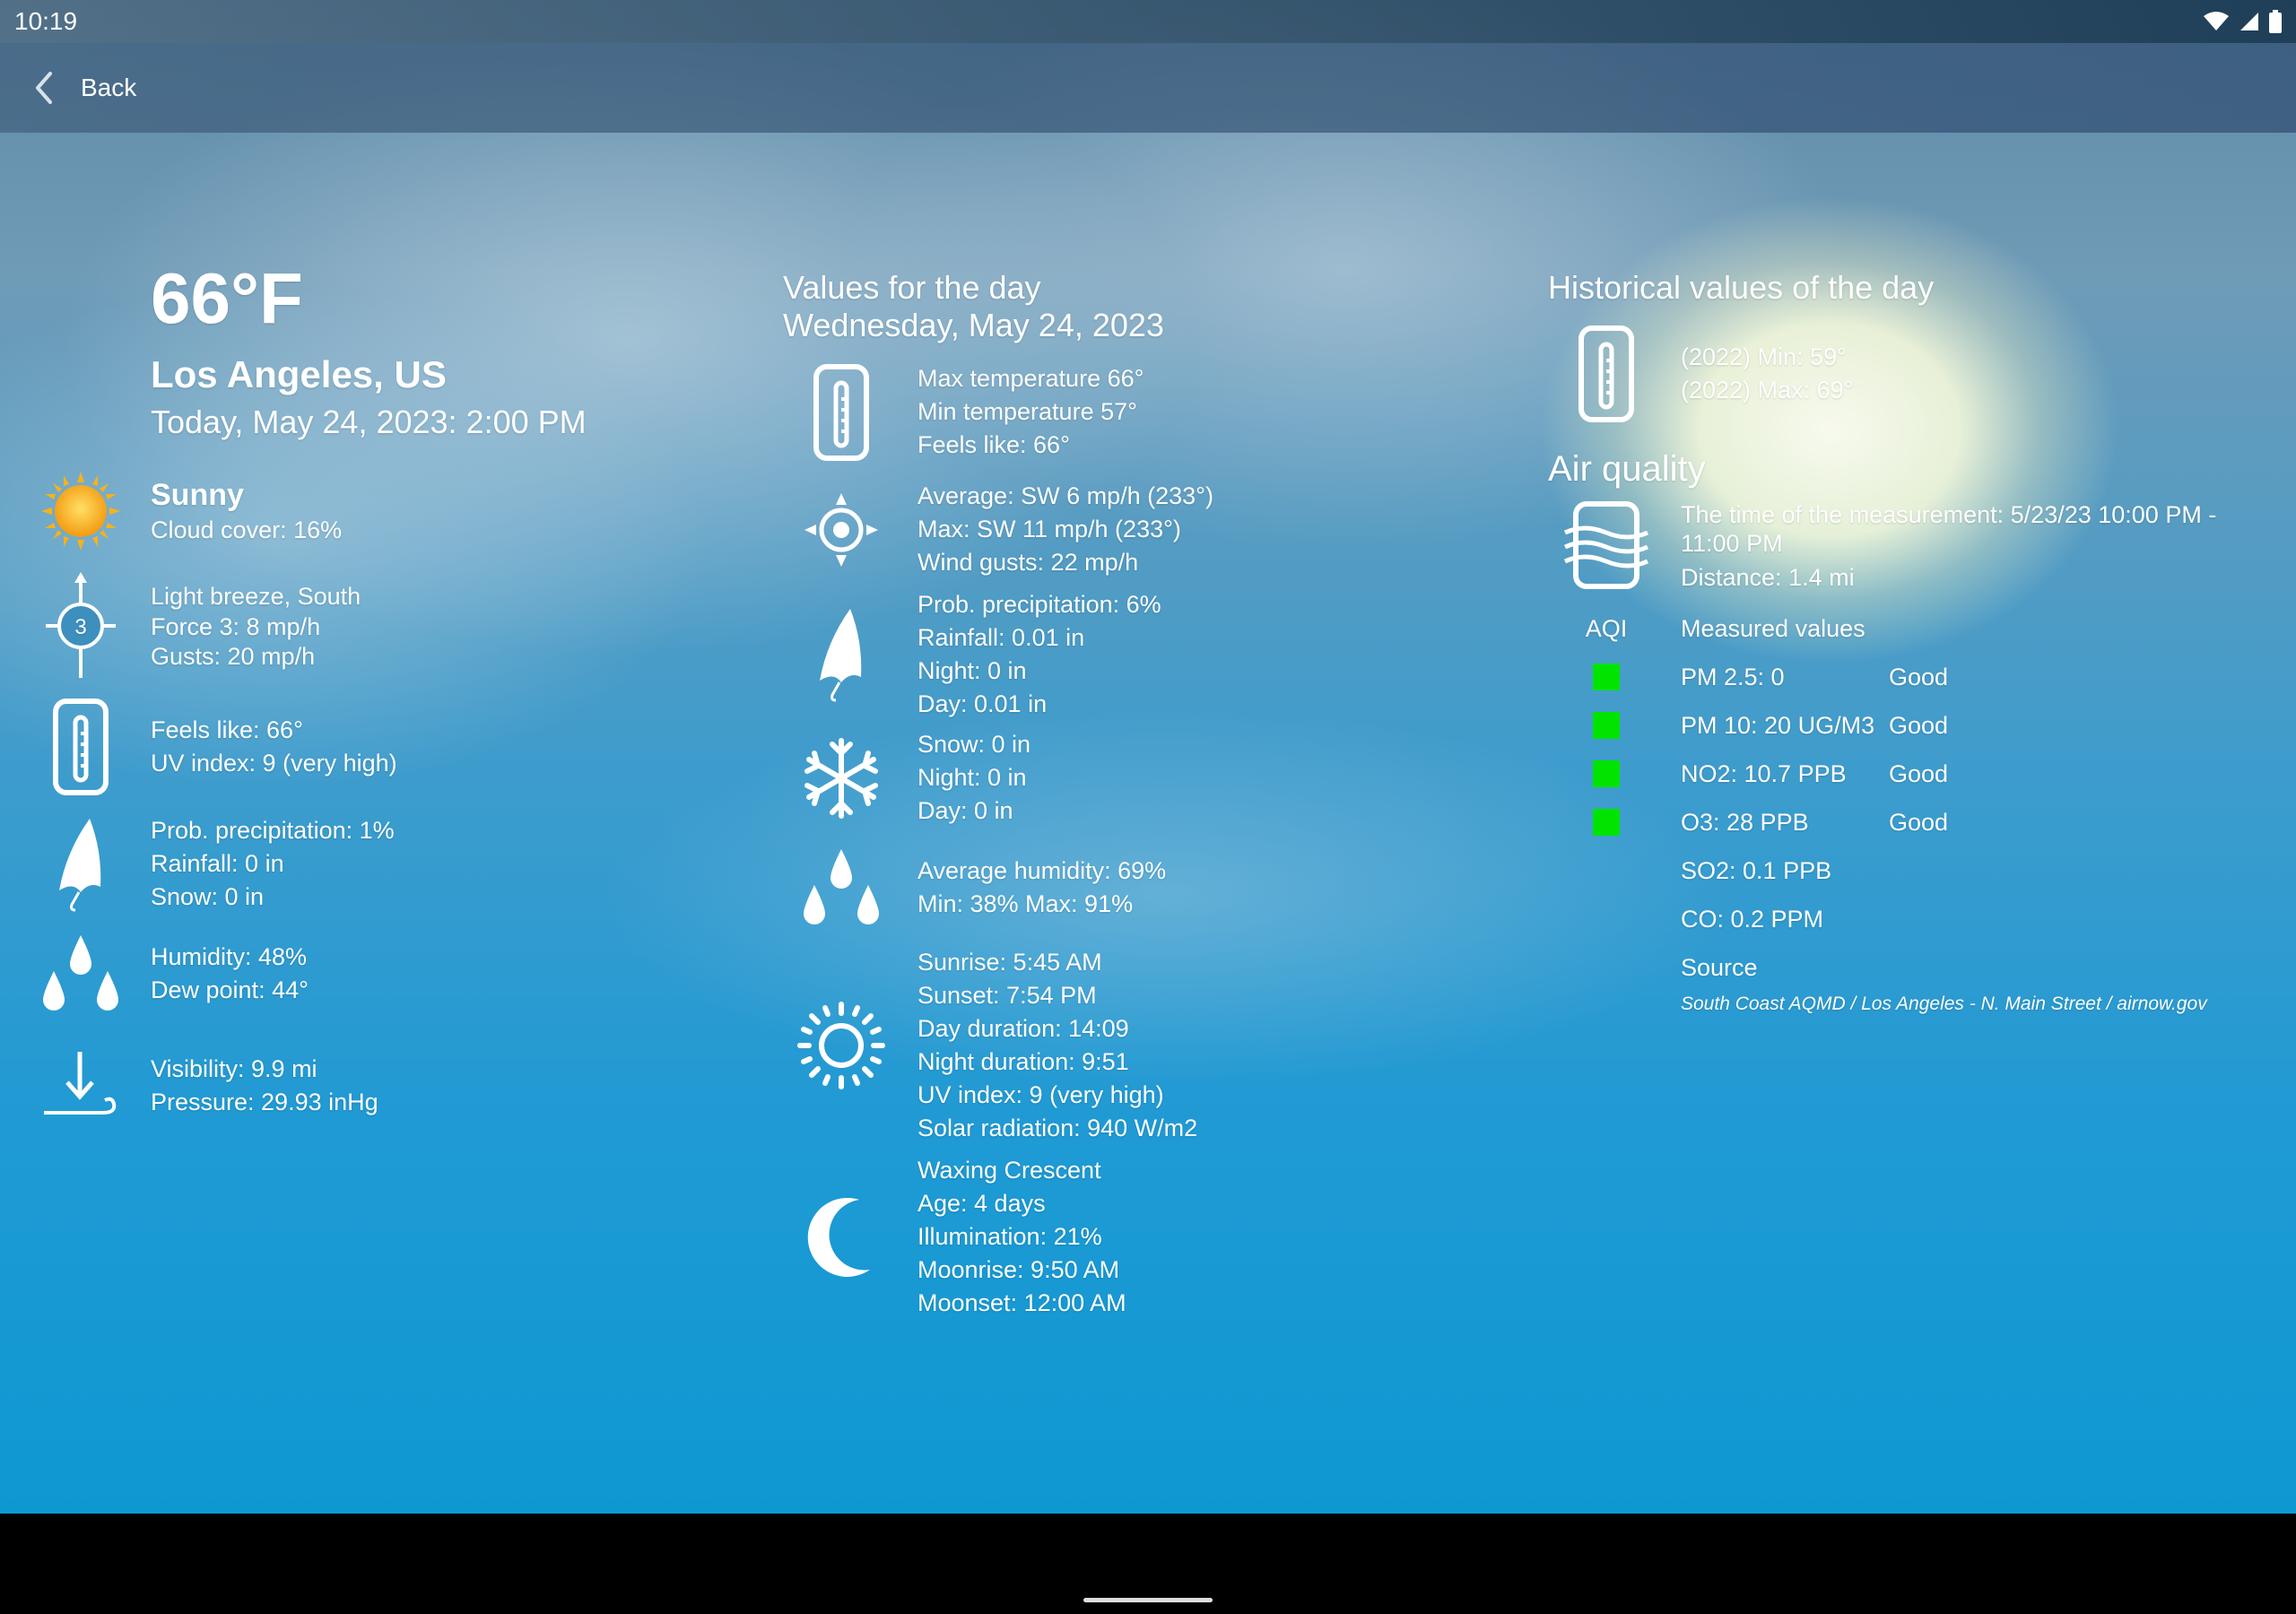 This screenshot has height=1614, width=2296. I want to click on snowfall: Snow: 0 in, so click(208, 896).